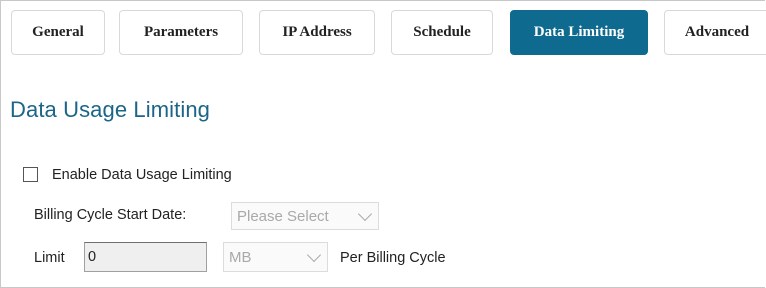 The width and height of the screenshot is (766, 288). I want to click on limit-unit-select-value: MB, so click(240, 257).